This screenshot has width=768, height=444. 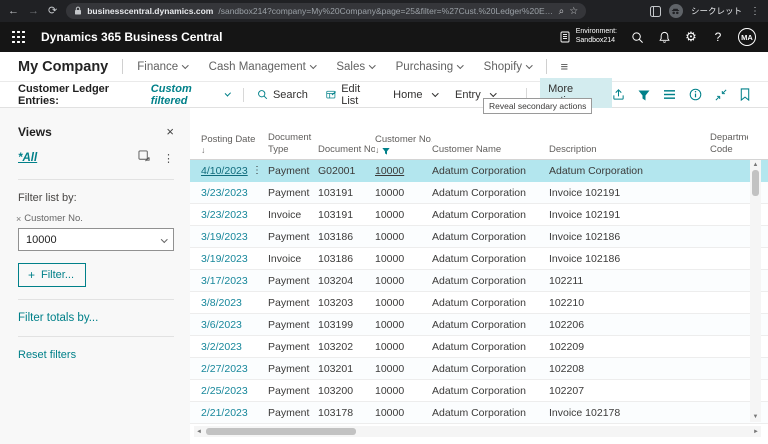 I want to click on search-button: Search, so click(x=282, y=95).